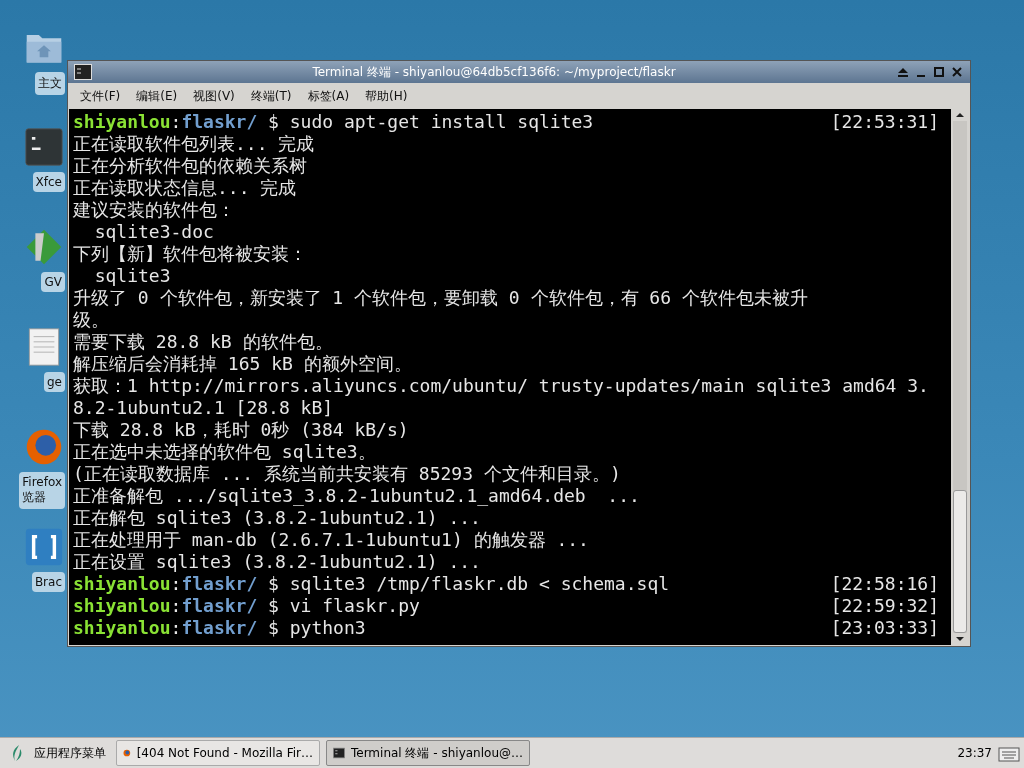 The image size is (1024, 768). Describe the element at coordinates (48, 182) in the screenshot. I see `icon-label: Xfce` at that location.